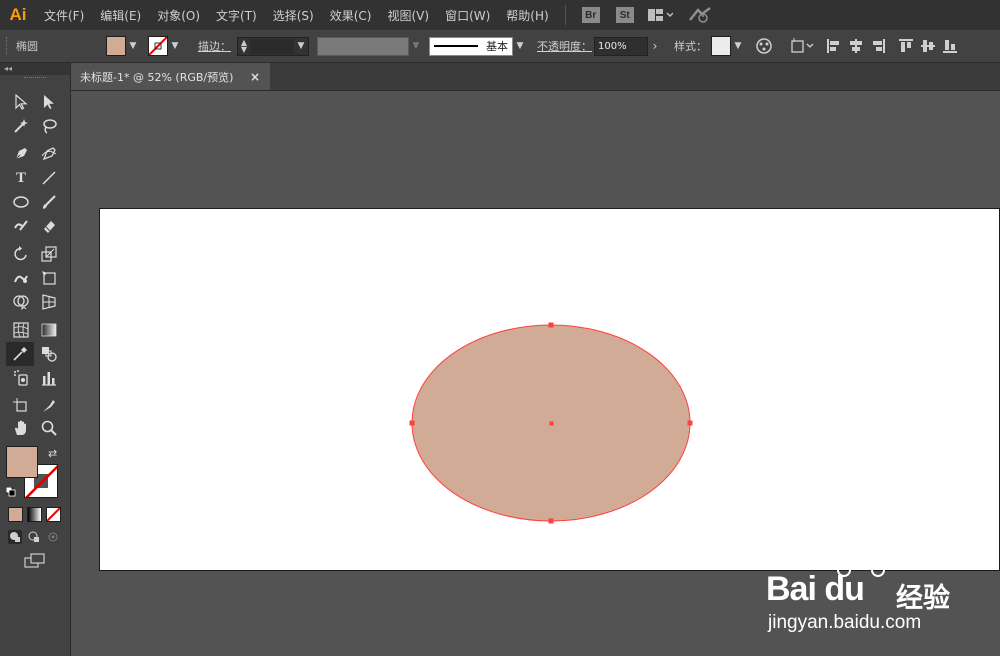 The width and height of the screenshot is (1000, 656). Describe the element at coordinates (273, 46) in the screenshot. I see `stroke-weight-field: ▲ ▼ ▼` at that location.